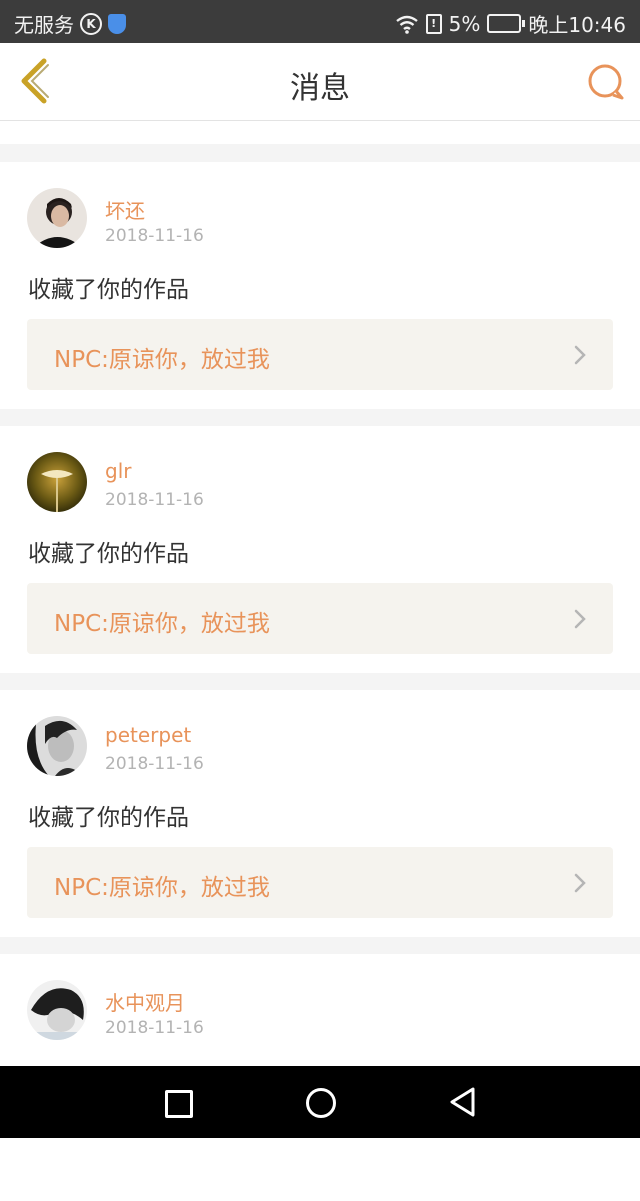  What do you see at coordinates (148, 735) in the screenshot?
I see `username: peterpet` at bounding box center [148, 735].